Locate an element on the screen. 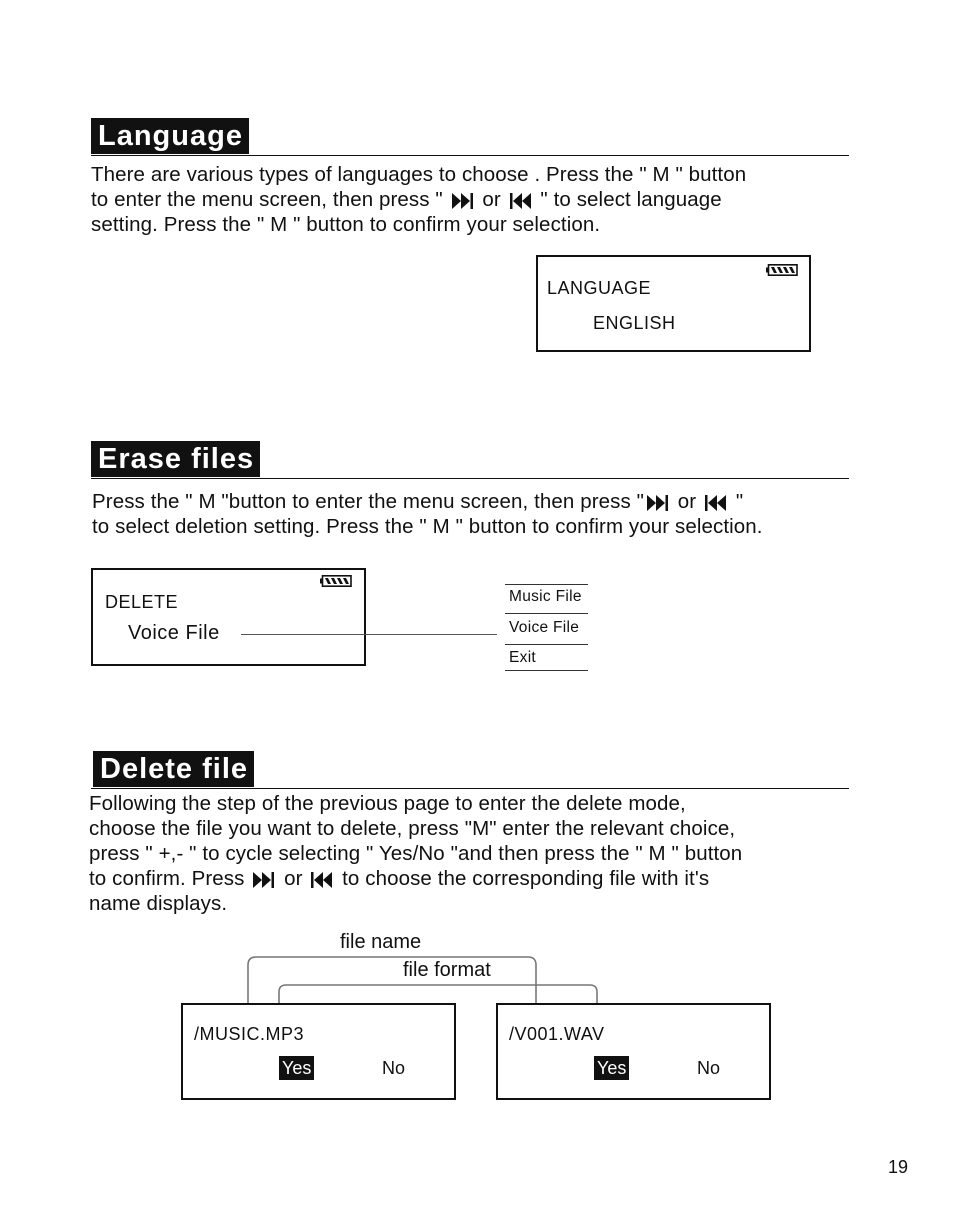 Image resolution: width=954 pixels, height=1227 pixels. lcd-filename: /V001.WAV is located at coordinates (557, 1034).